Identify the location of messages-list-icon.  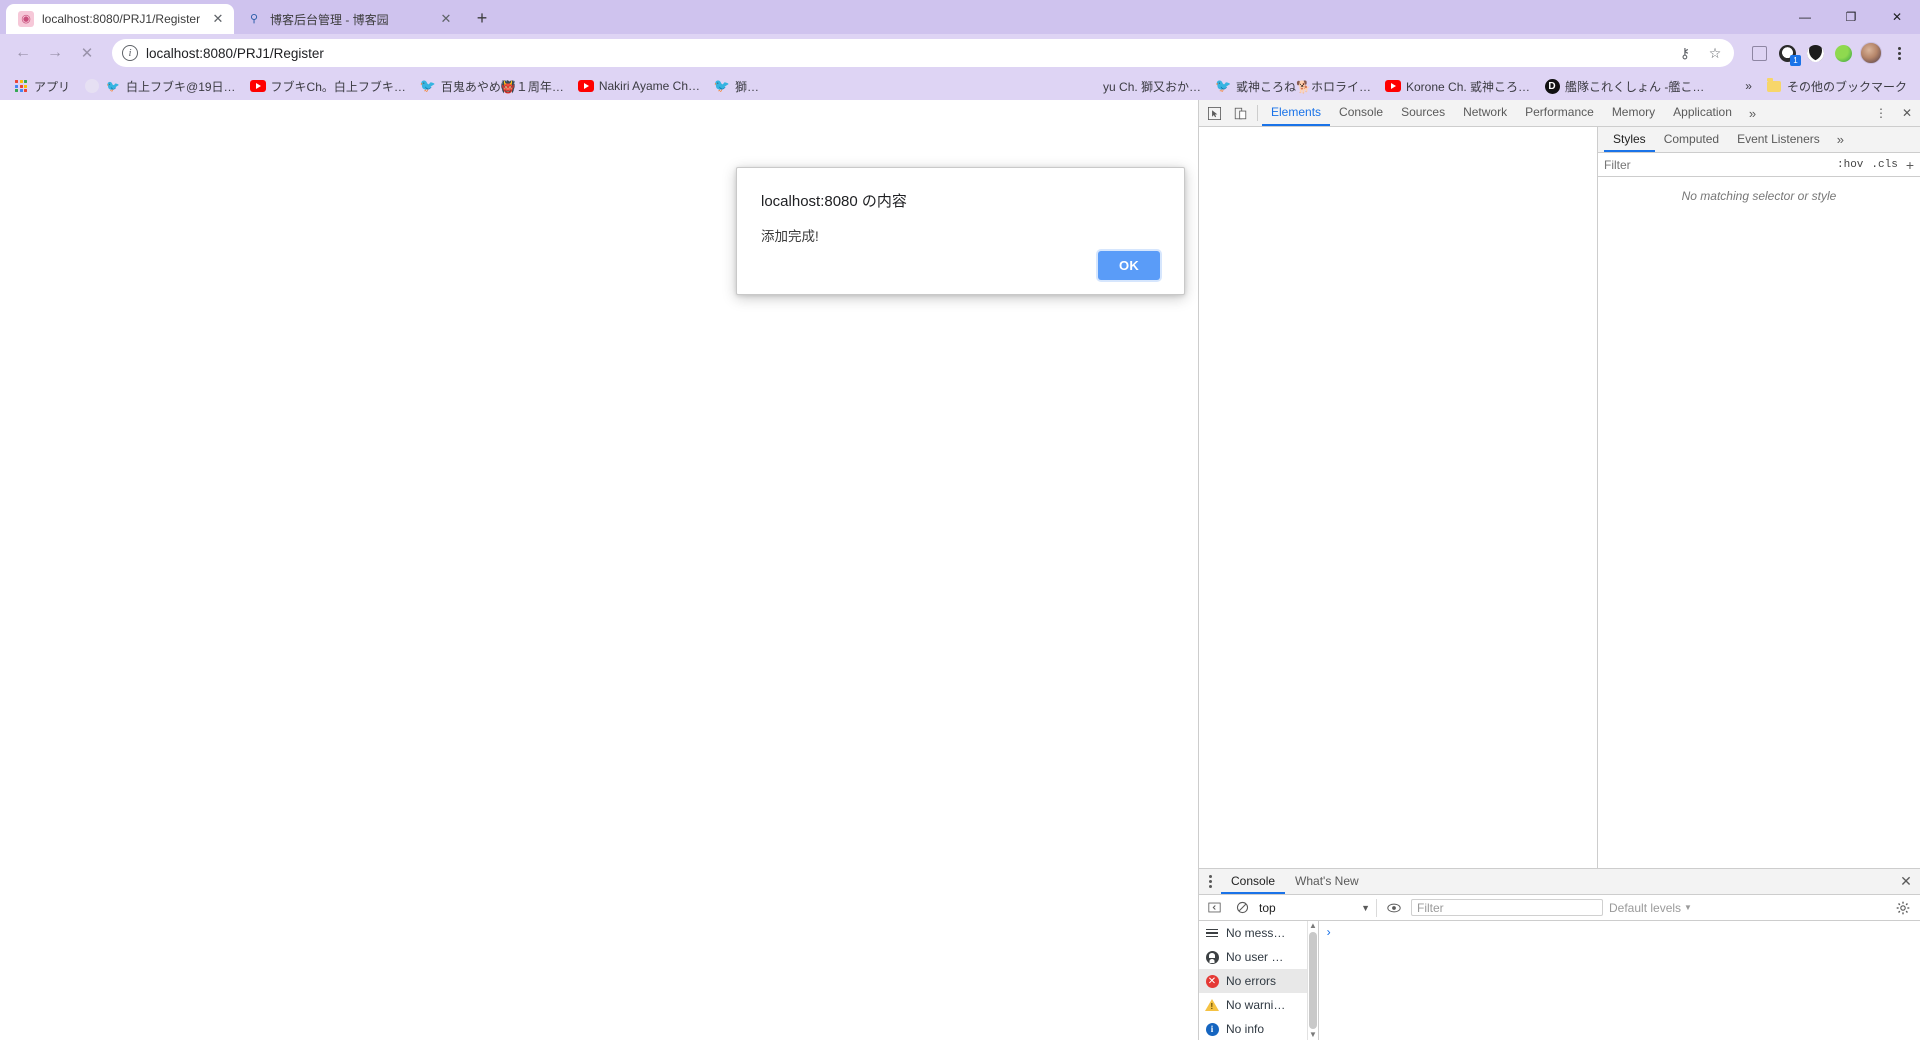
(1212, 933).